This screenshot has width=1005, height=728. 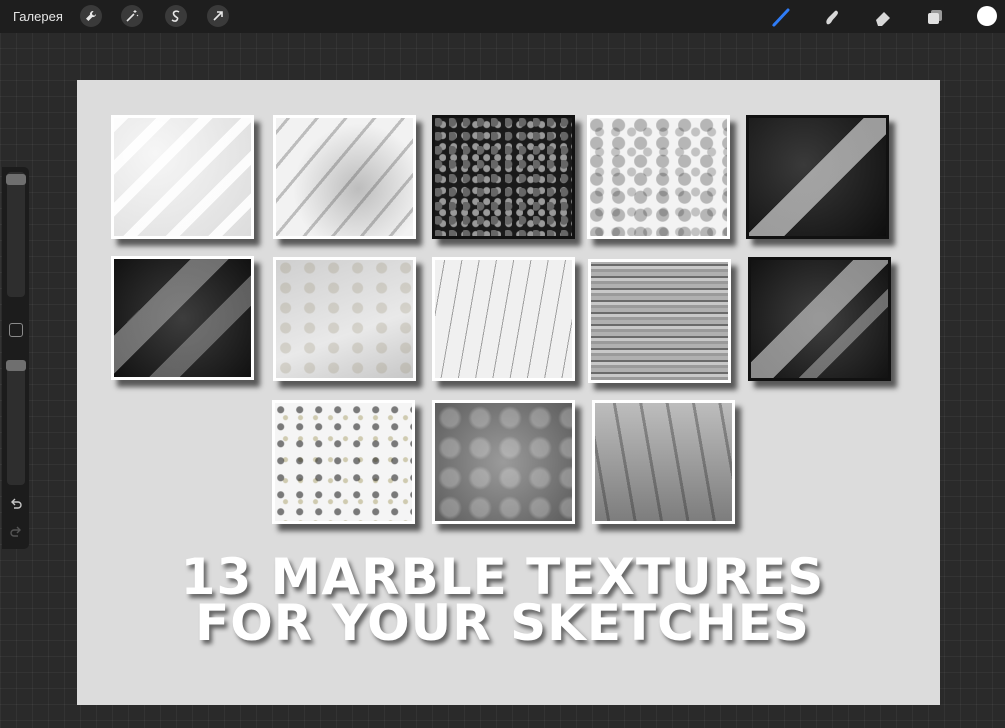 I want to click on layers-icon, so click(x=935, y=17).